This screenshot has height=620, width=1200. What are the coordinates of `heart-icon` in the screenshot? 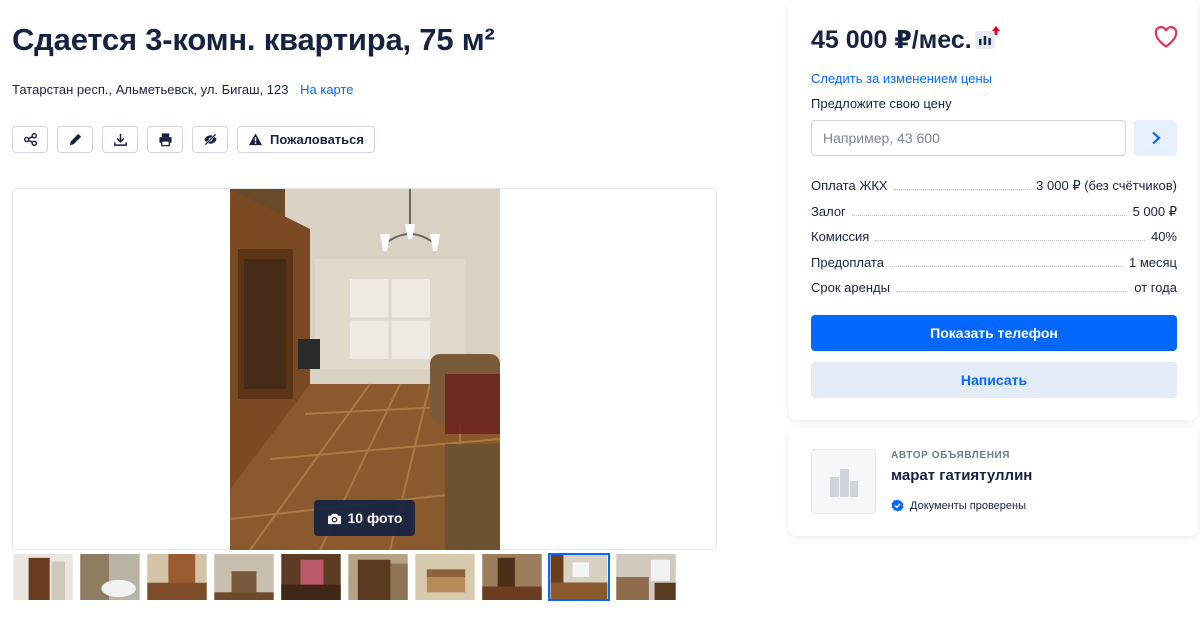 It's located at (1166, 37).